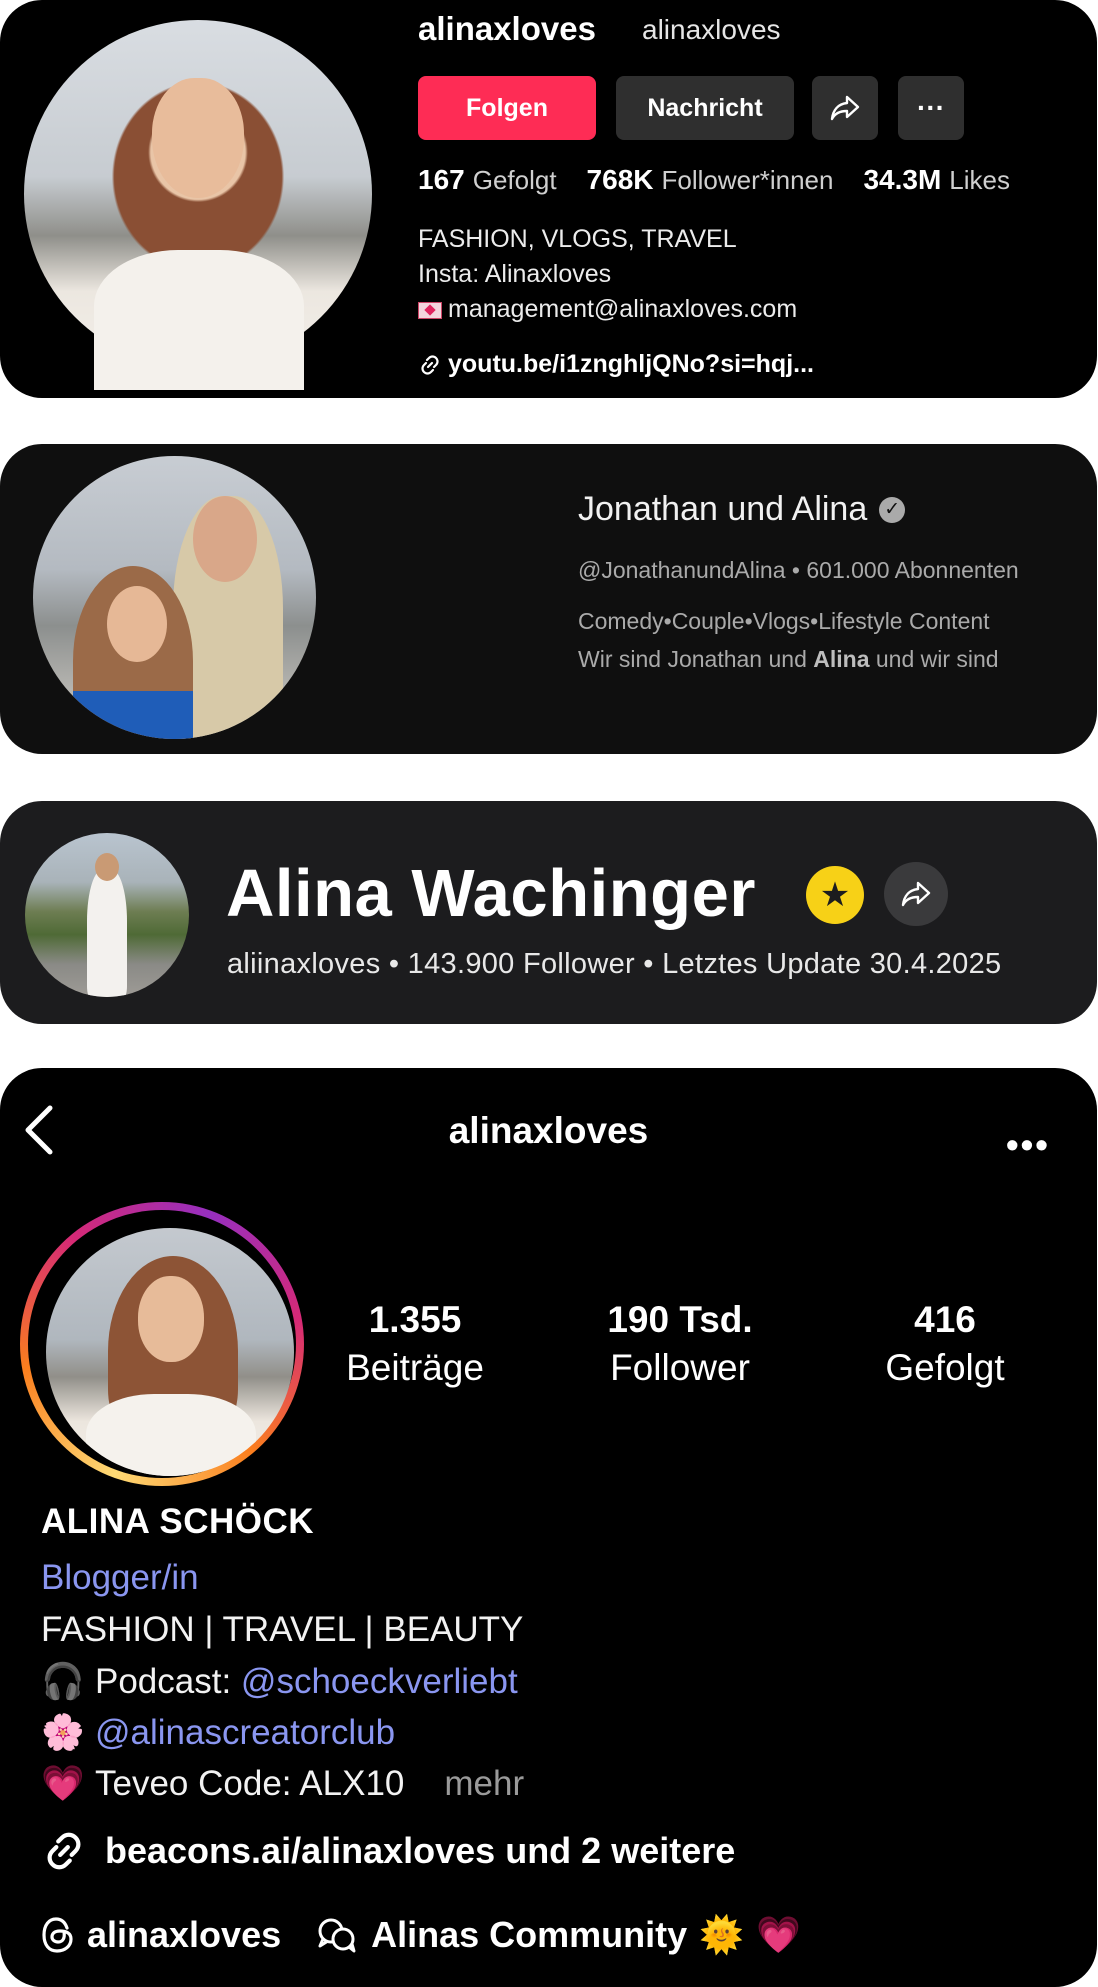 The height and width of the screenshot is (1987, 1098). I want to click on bio-line: FASHION | TRAVEL | BEAUTY, so click(282, 1629).